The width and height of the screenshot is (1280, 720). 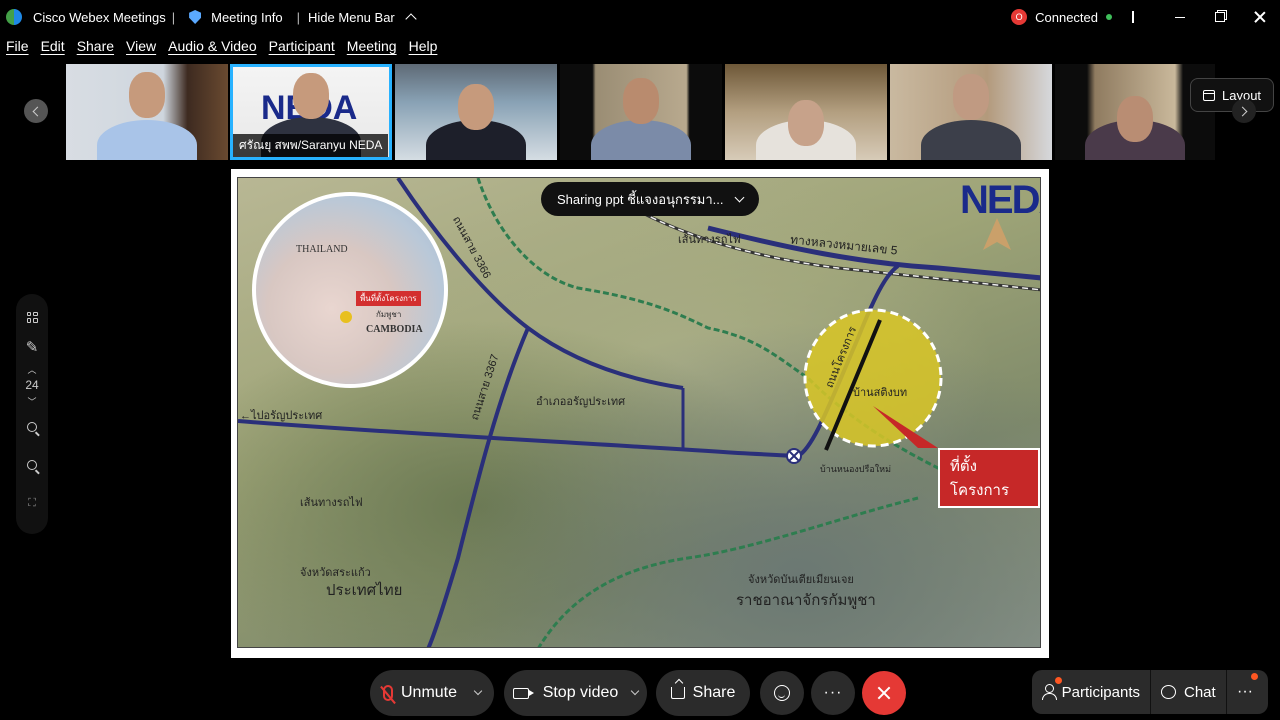 I want to click on webex-logo-icon, so click(x=14, y=17).